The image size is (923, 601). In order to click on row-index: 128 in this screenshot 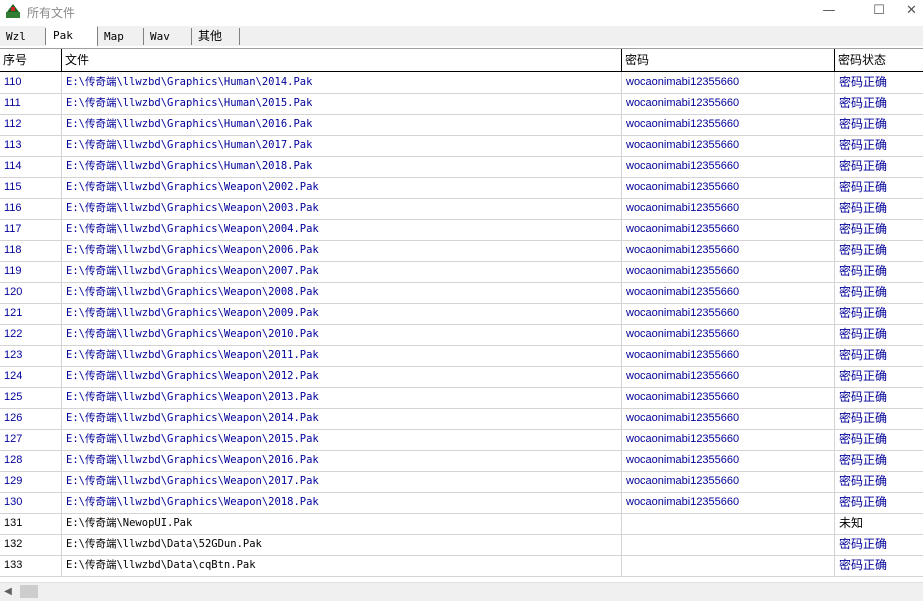, I will do `click(31, 460)`.